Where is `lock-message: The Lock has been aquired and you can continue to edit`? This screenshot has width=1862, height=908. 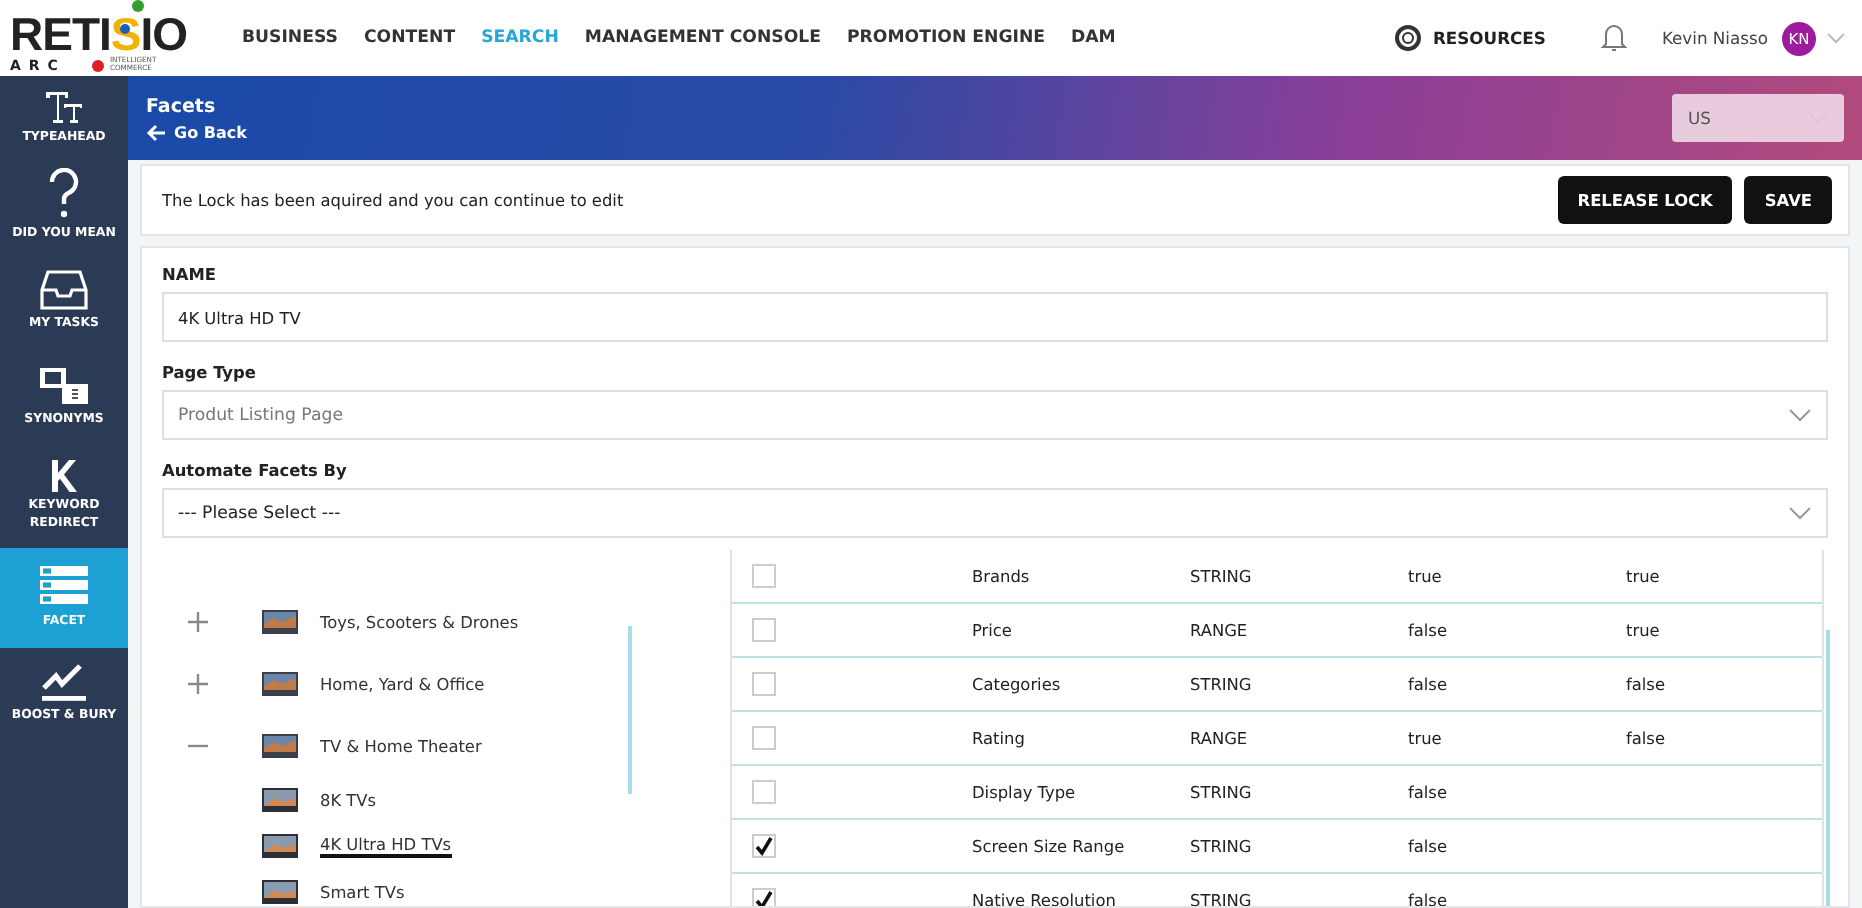
lock-message: The Lock has been aquired and you can continue to edit is located at coordinates (393, 200).